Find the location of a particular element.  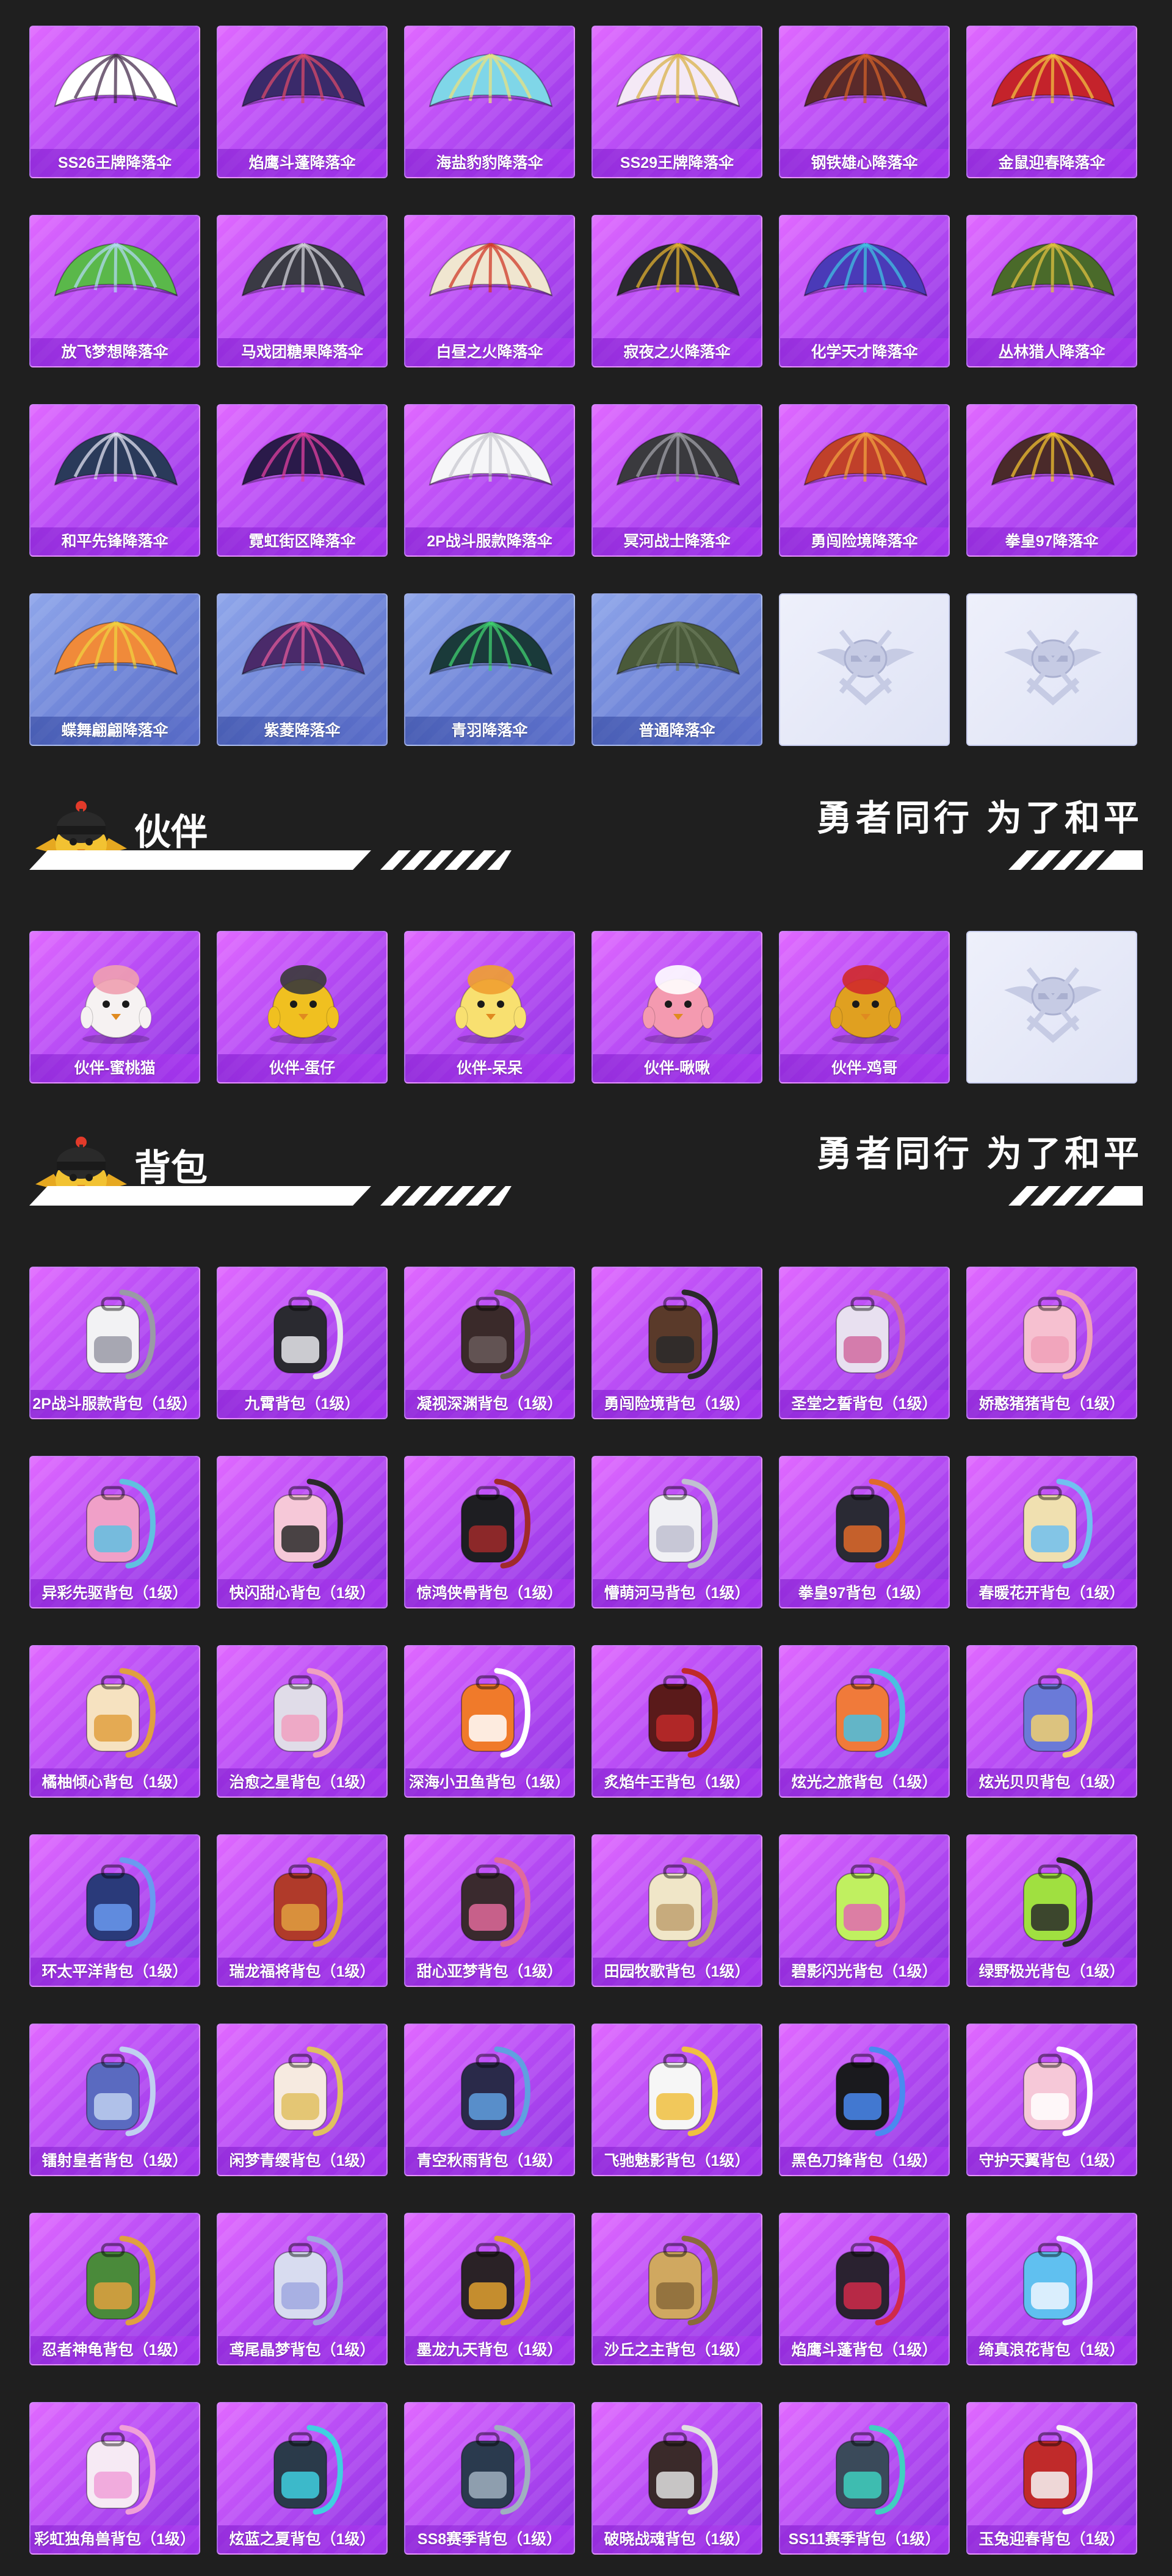

backpack-card: 炫蓝之夏背包（1级） is located at coordinates (302, 2478).